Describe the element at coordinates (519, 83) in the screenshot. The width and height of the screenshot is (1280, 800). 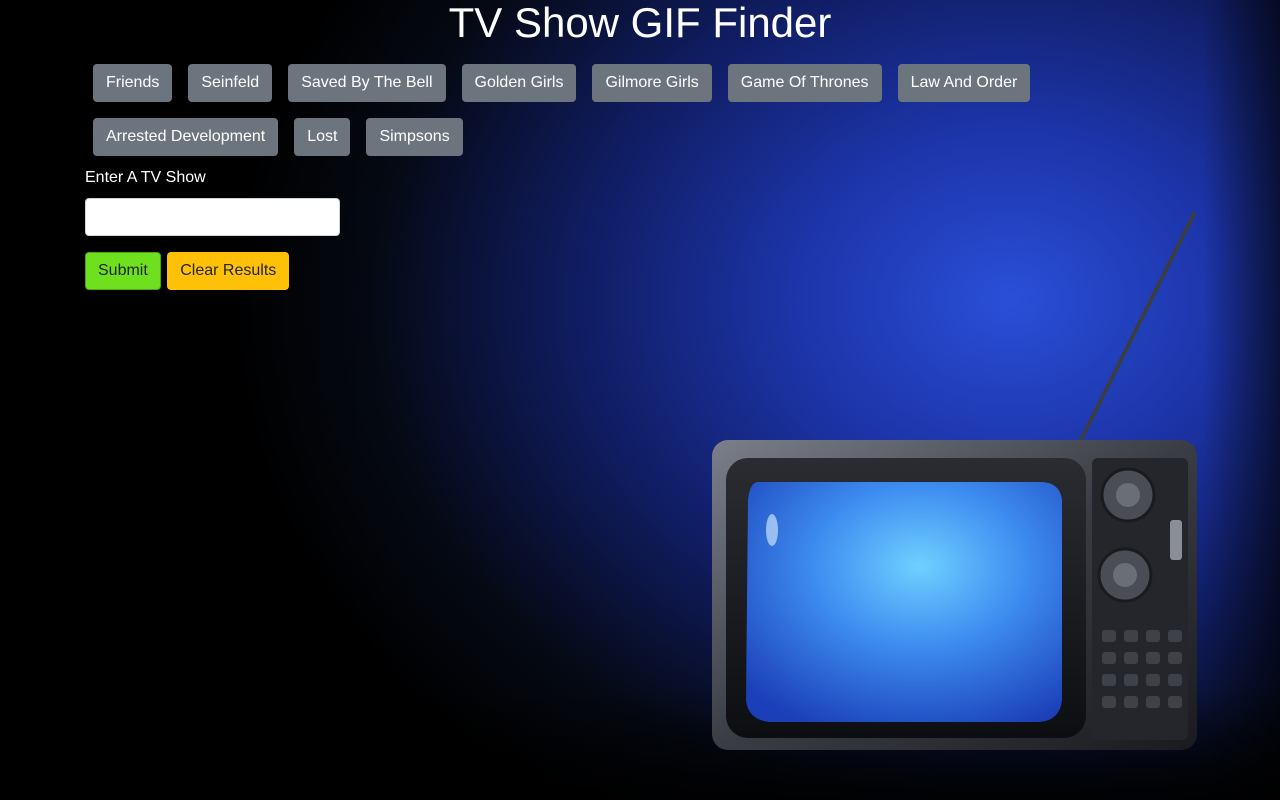
I see `show-button: Golden Girls` at that location.